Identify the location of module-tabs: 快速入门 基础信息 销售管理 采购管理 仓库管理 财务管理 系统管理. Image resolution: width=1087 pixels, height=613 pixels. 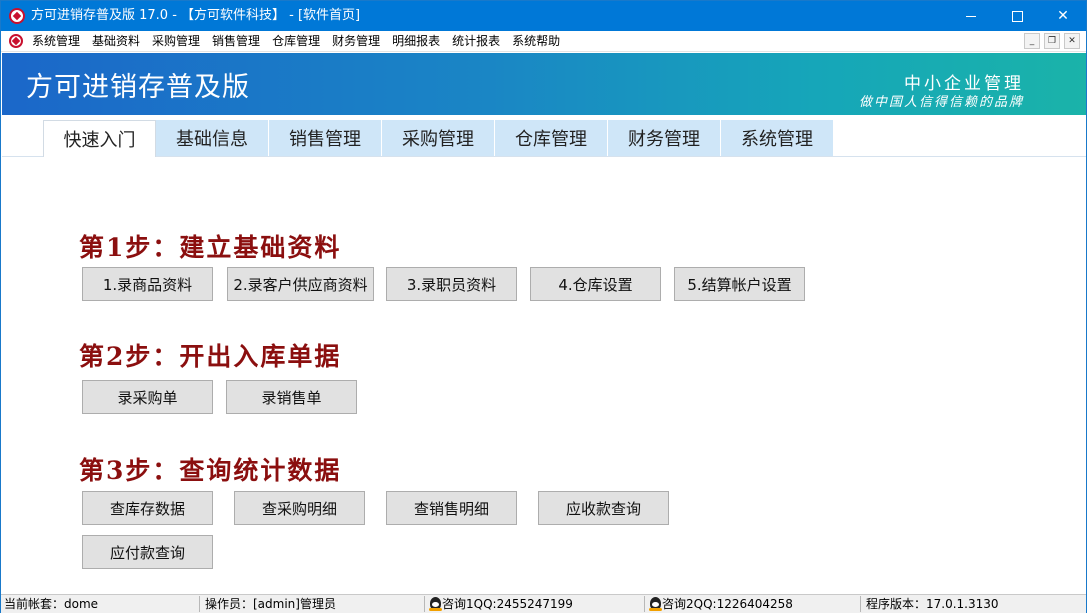
(544, 136).